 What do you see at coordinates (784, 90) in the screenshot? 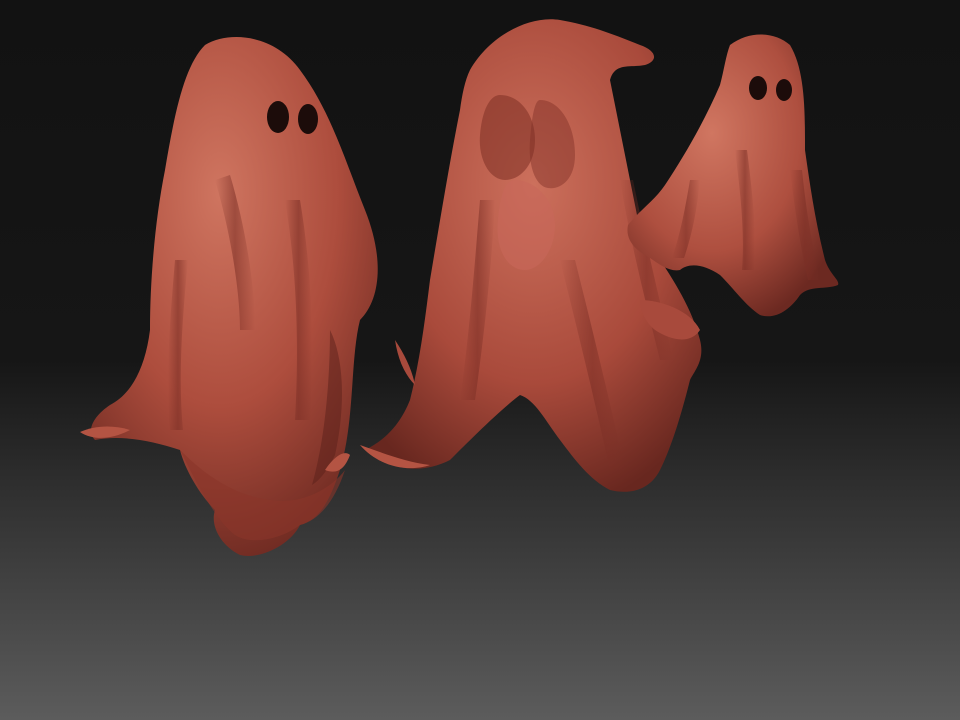
I see `ghost-right-eye-right` at bounding box center [784, 90].